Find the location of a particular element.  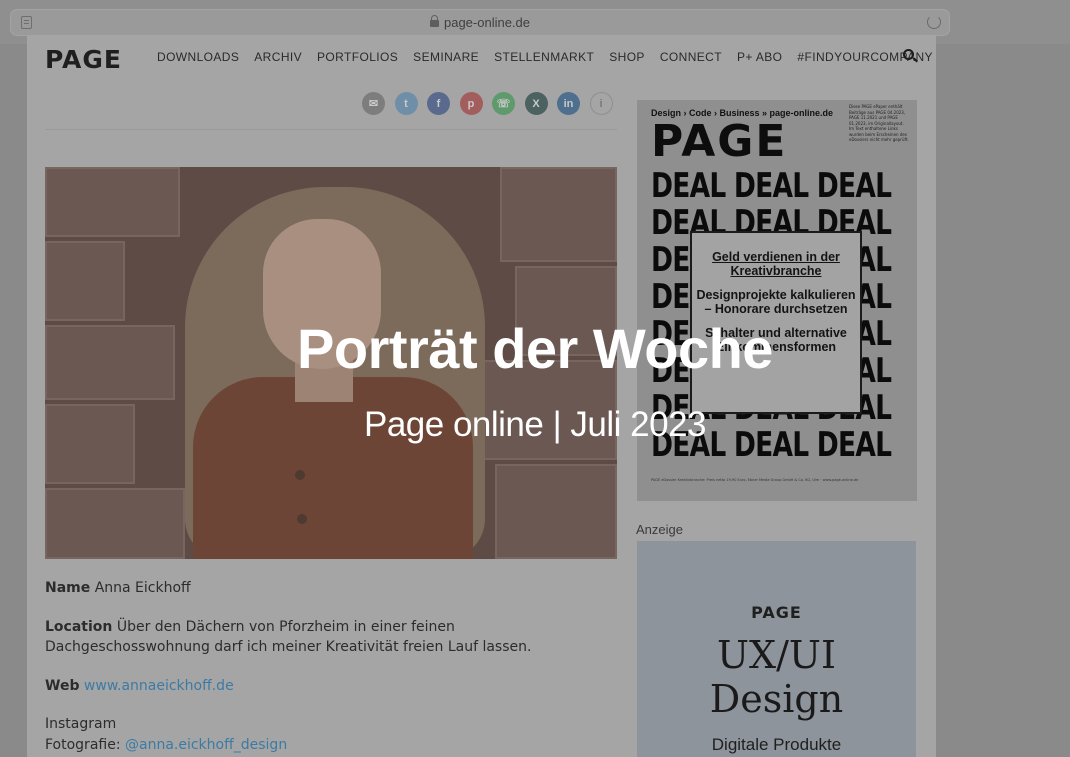

ad-title-line2: Design is located at coordinates (776, 699).